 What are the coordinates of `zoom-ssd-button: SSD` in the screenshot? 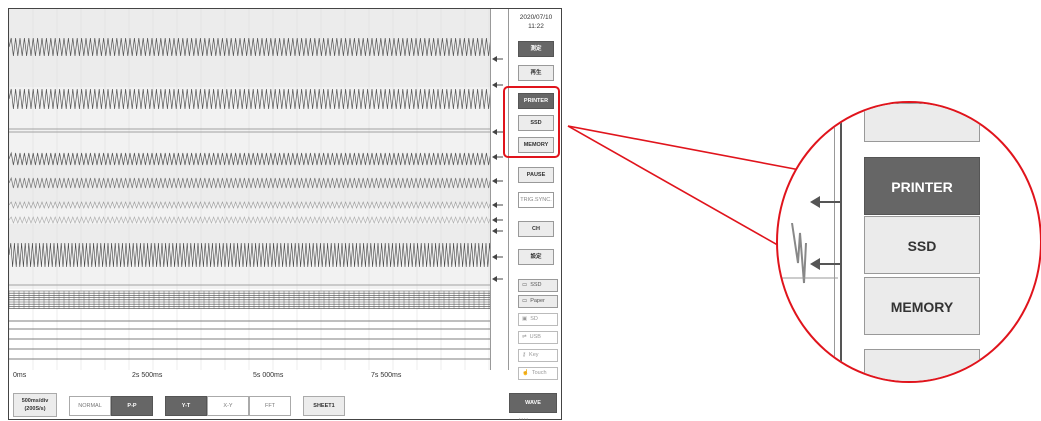 It's located at (922, 245).